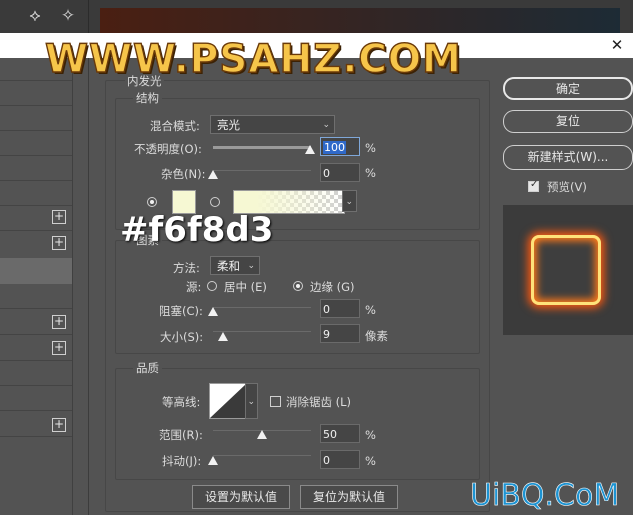 Image resolution: width=633 pixels, height=515 pixels. What do you see at coordinates (36, 286) in the screenshot?
I see `style-list-panel` at bounding box center [36, 286].